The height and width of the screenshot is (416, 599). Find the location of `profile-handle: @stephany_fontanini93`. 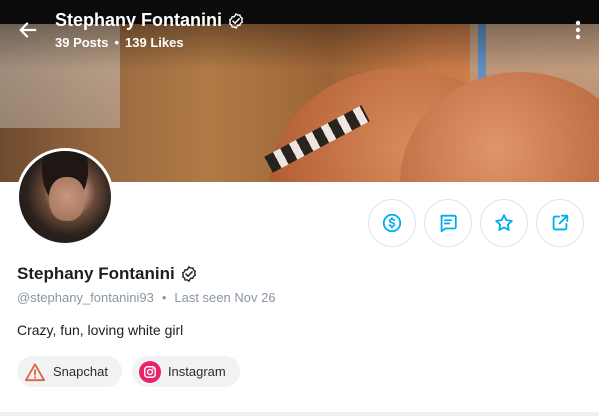

profile-handle: @stephany_fontanini93 is located at coordinates (85, 297).